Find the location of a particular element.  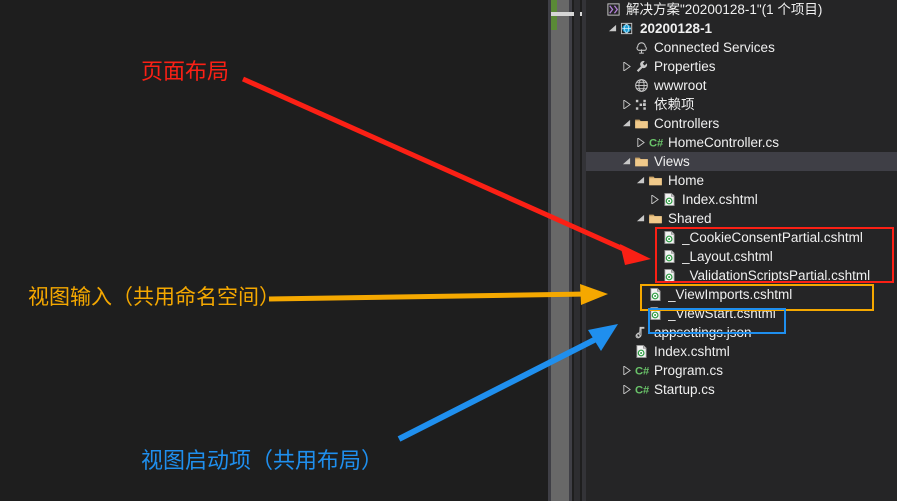

vertical-scrollbar is located at coordinates (567, 250).